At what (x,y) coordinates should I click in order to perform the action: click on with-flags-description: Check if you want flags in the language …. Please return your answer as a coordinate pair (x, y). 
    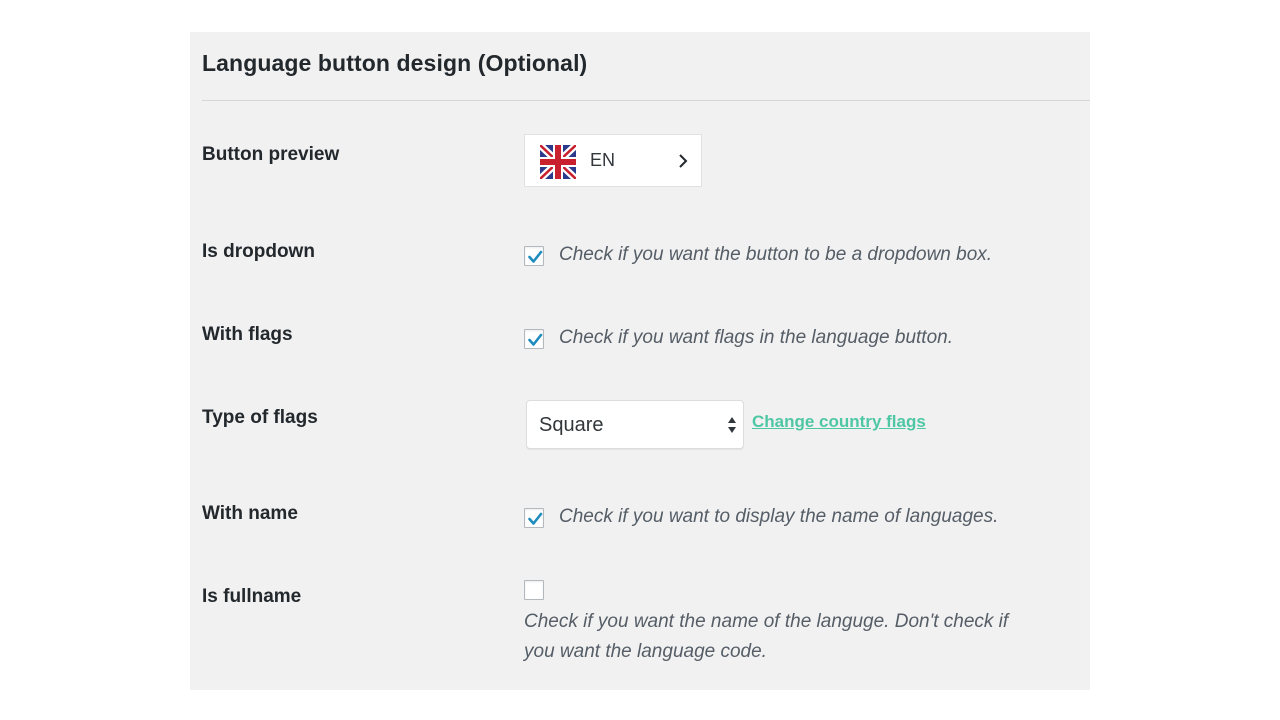
    Looking at the image, I should click on (756, 337).